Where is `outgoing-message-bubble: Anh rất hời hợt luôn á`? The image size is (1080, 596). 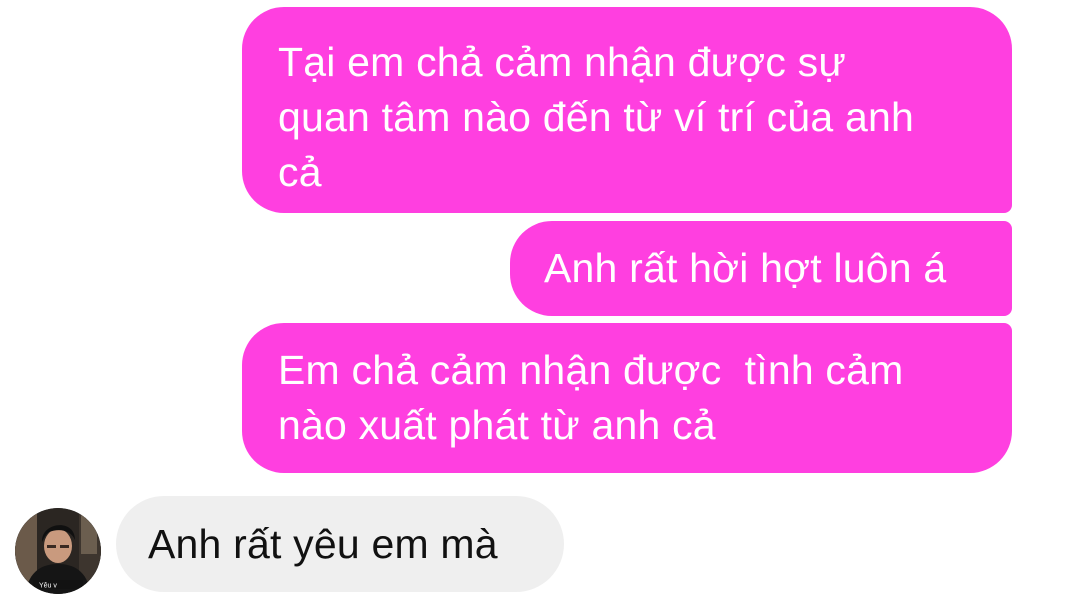 outgoing-message-bubble: Anh rất hời hợt luôn á is located at coordinates (761, 268).